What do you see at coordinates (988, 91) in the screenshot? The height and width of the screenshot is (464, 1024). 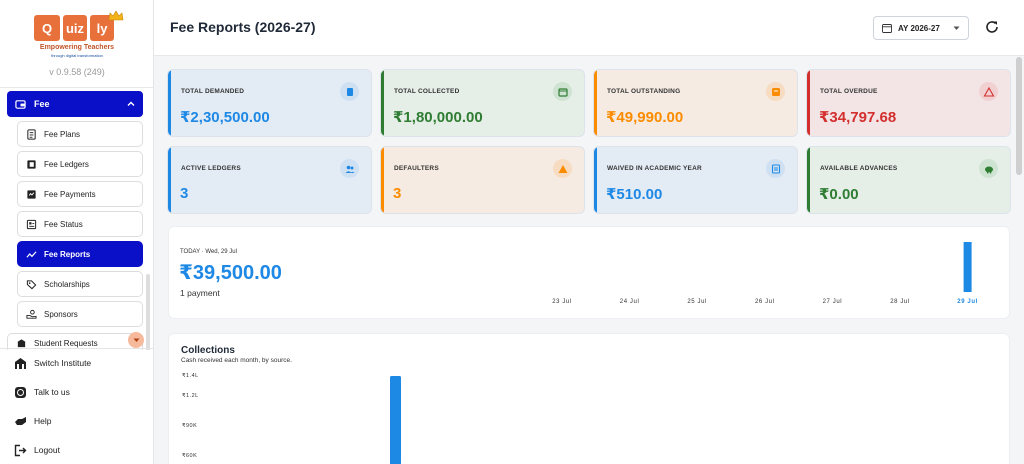 I see `warning-icon` at bounding box center [988, 91].